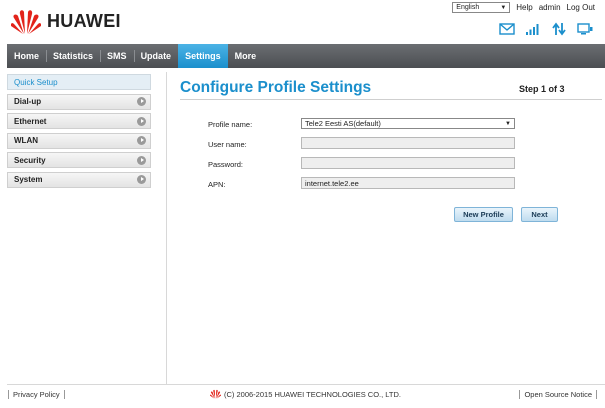 Image resolution: width=605 pixels, height=408 pixels. I want to click on nav-update: Update, so click(156, 56).